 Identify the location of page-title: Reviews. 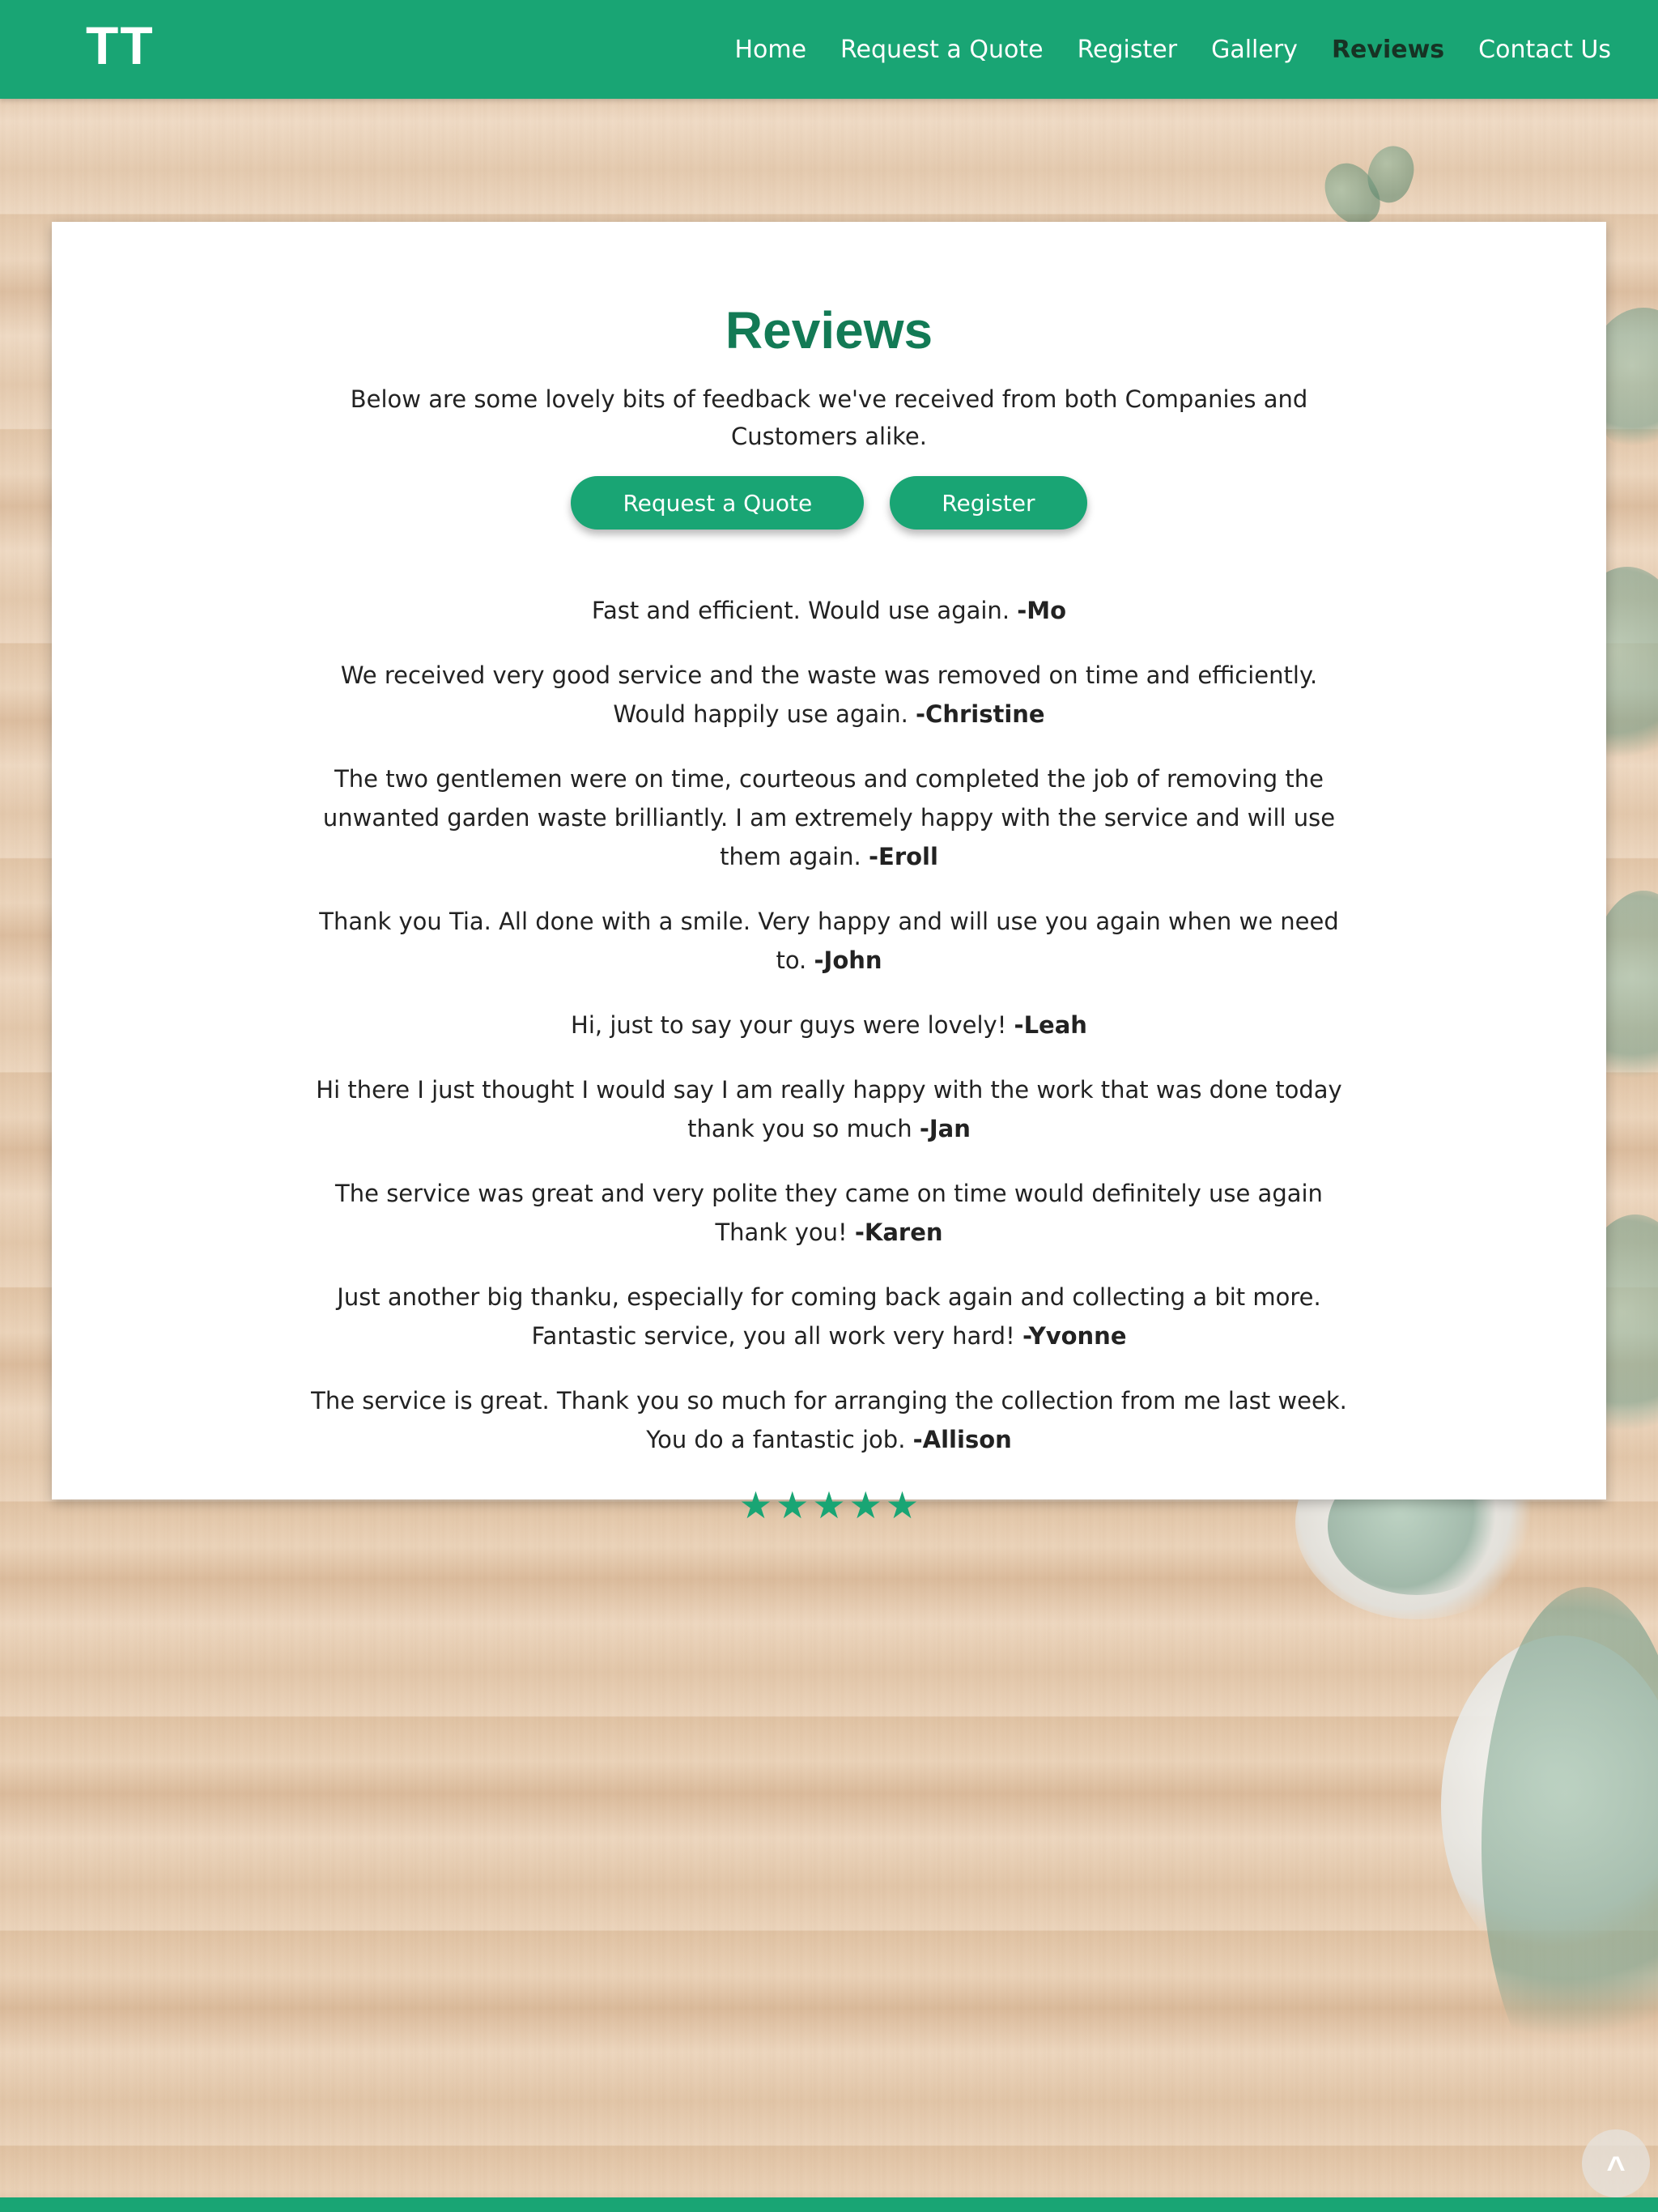
(829, 330).